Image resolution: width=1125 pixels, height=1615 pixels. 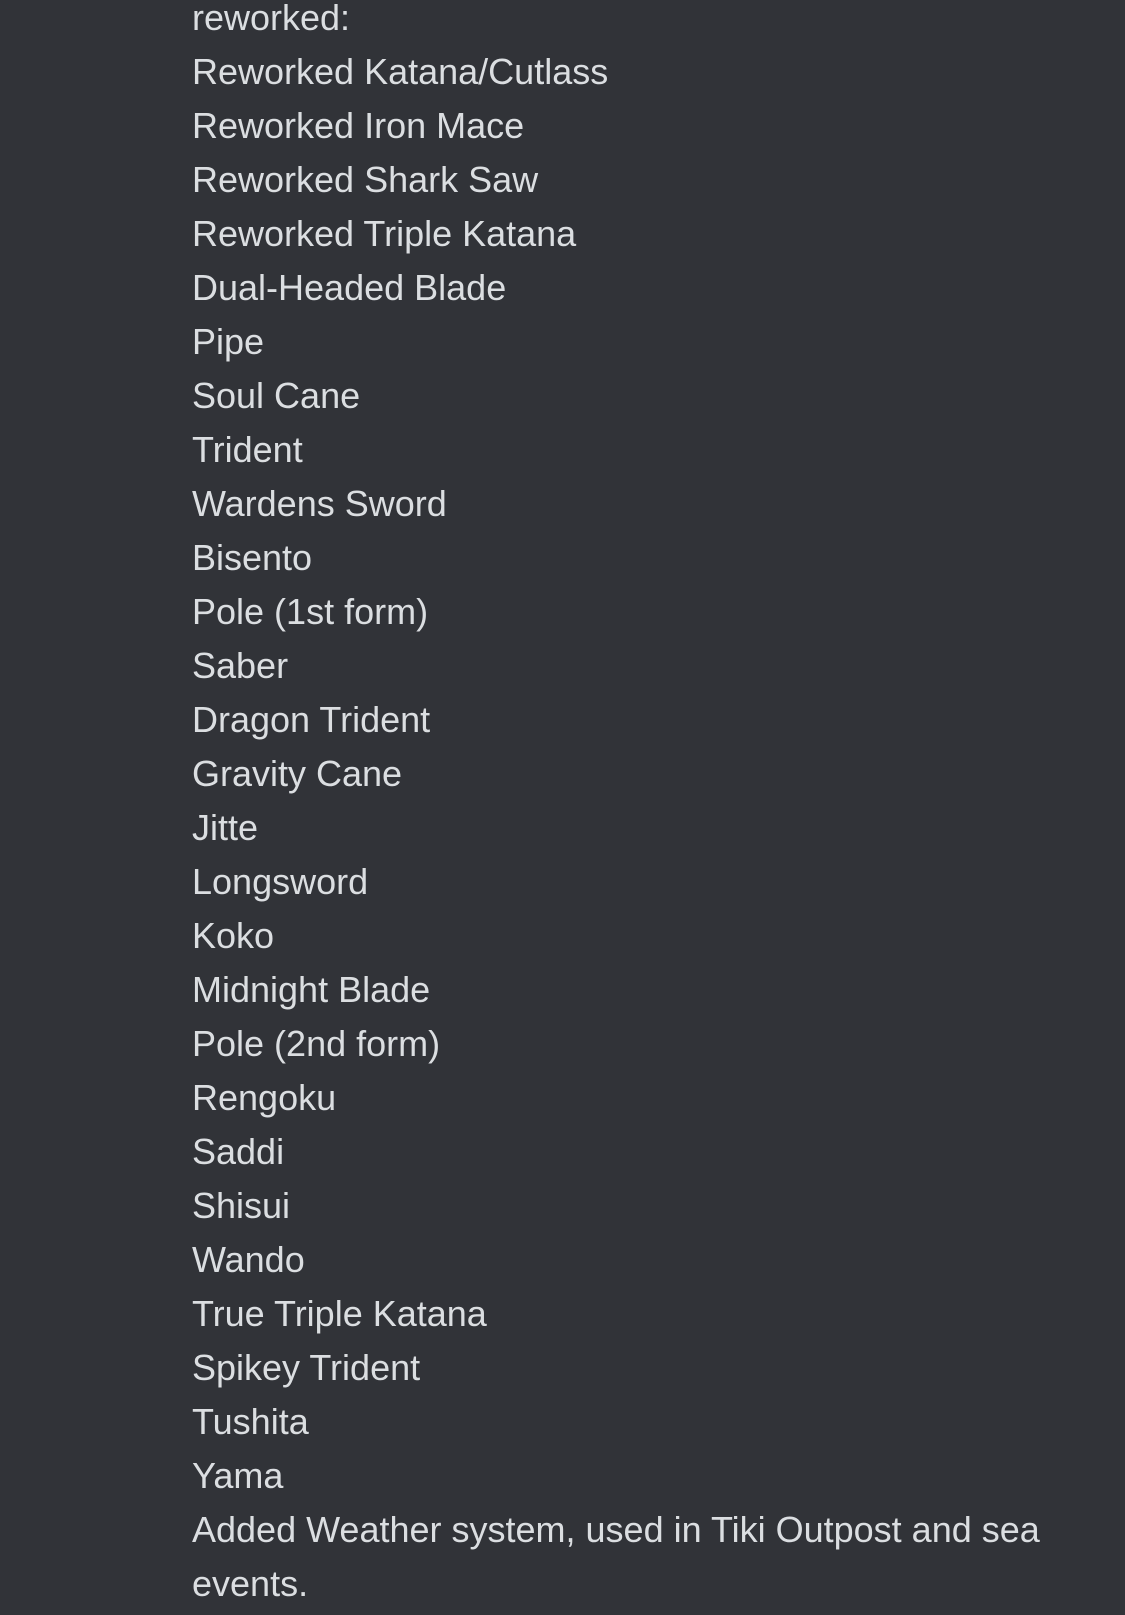 I want to click on list-item: Rengoku, so click(x=264, y=1097).